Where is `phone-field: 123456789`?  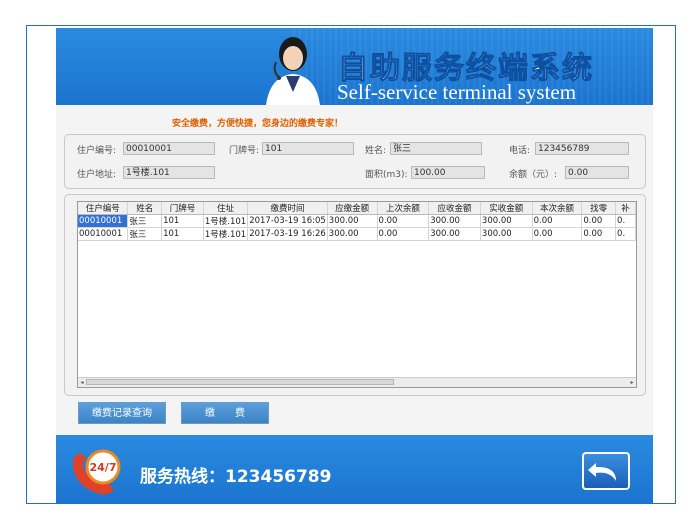
phone-field: 123456789 is located at coordinates (582, 148).